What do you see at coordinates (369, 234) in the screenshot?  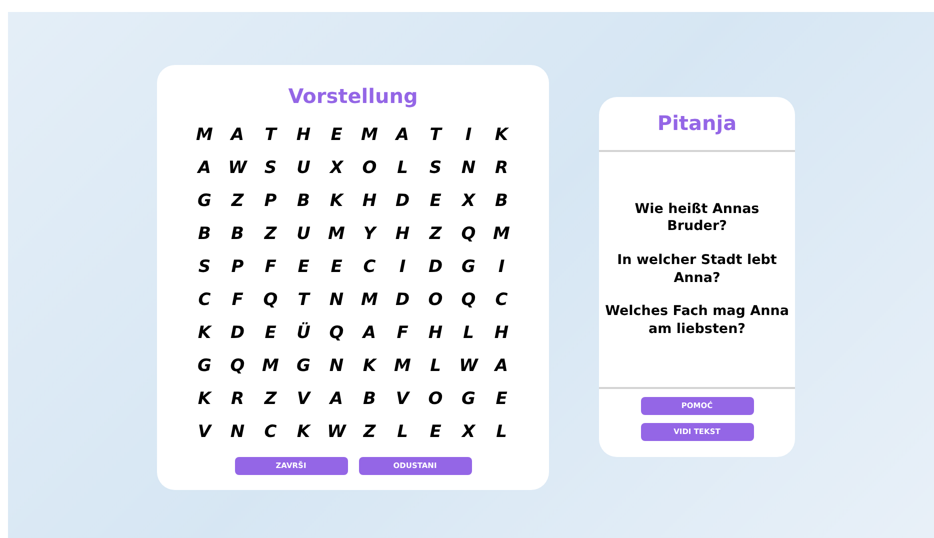 I see `grid-letter: Y` at bounding box center [369, 234].